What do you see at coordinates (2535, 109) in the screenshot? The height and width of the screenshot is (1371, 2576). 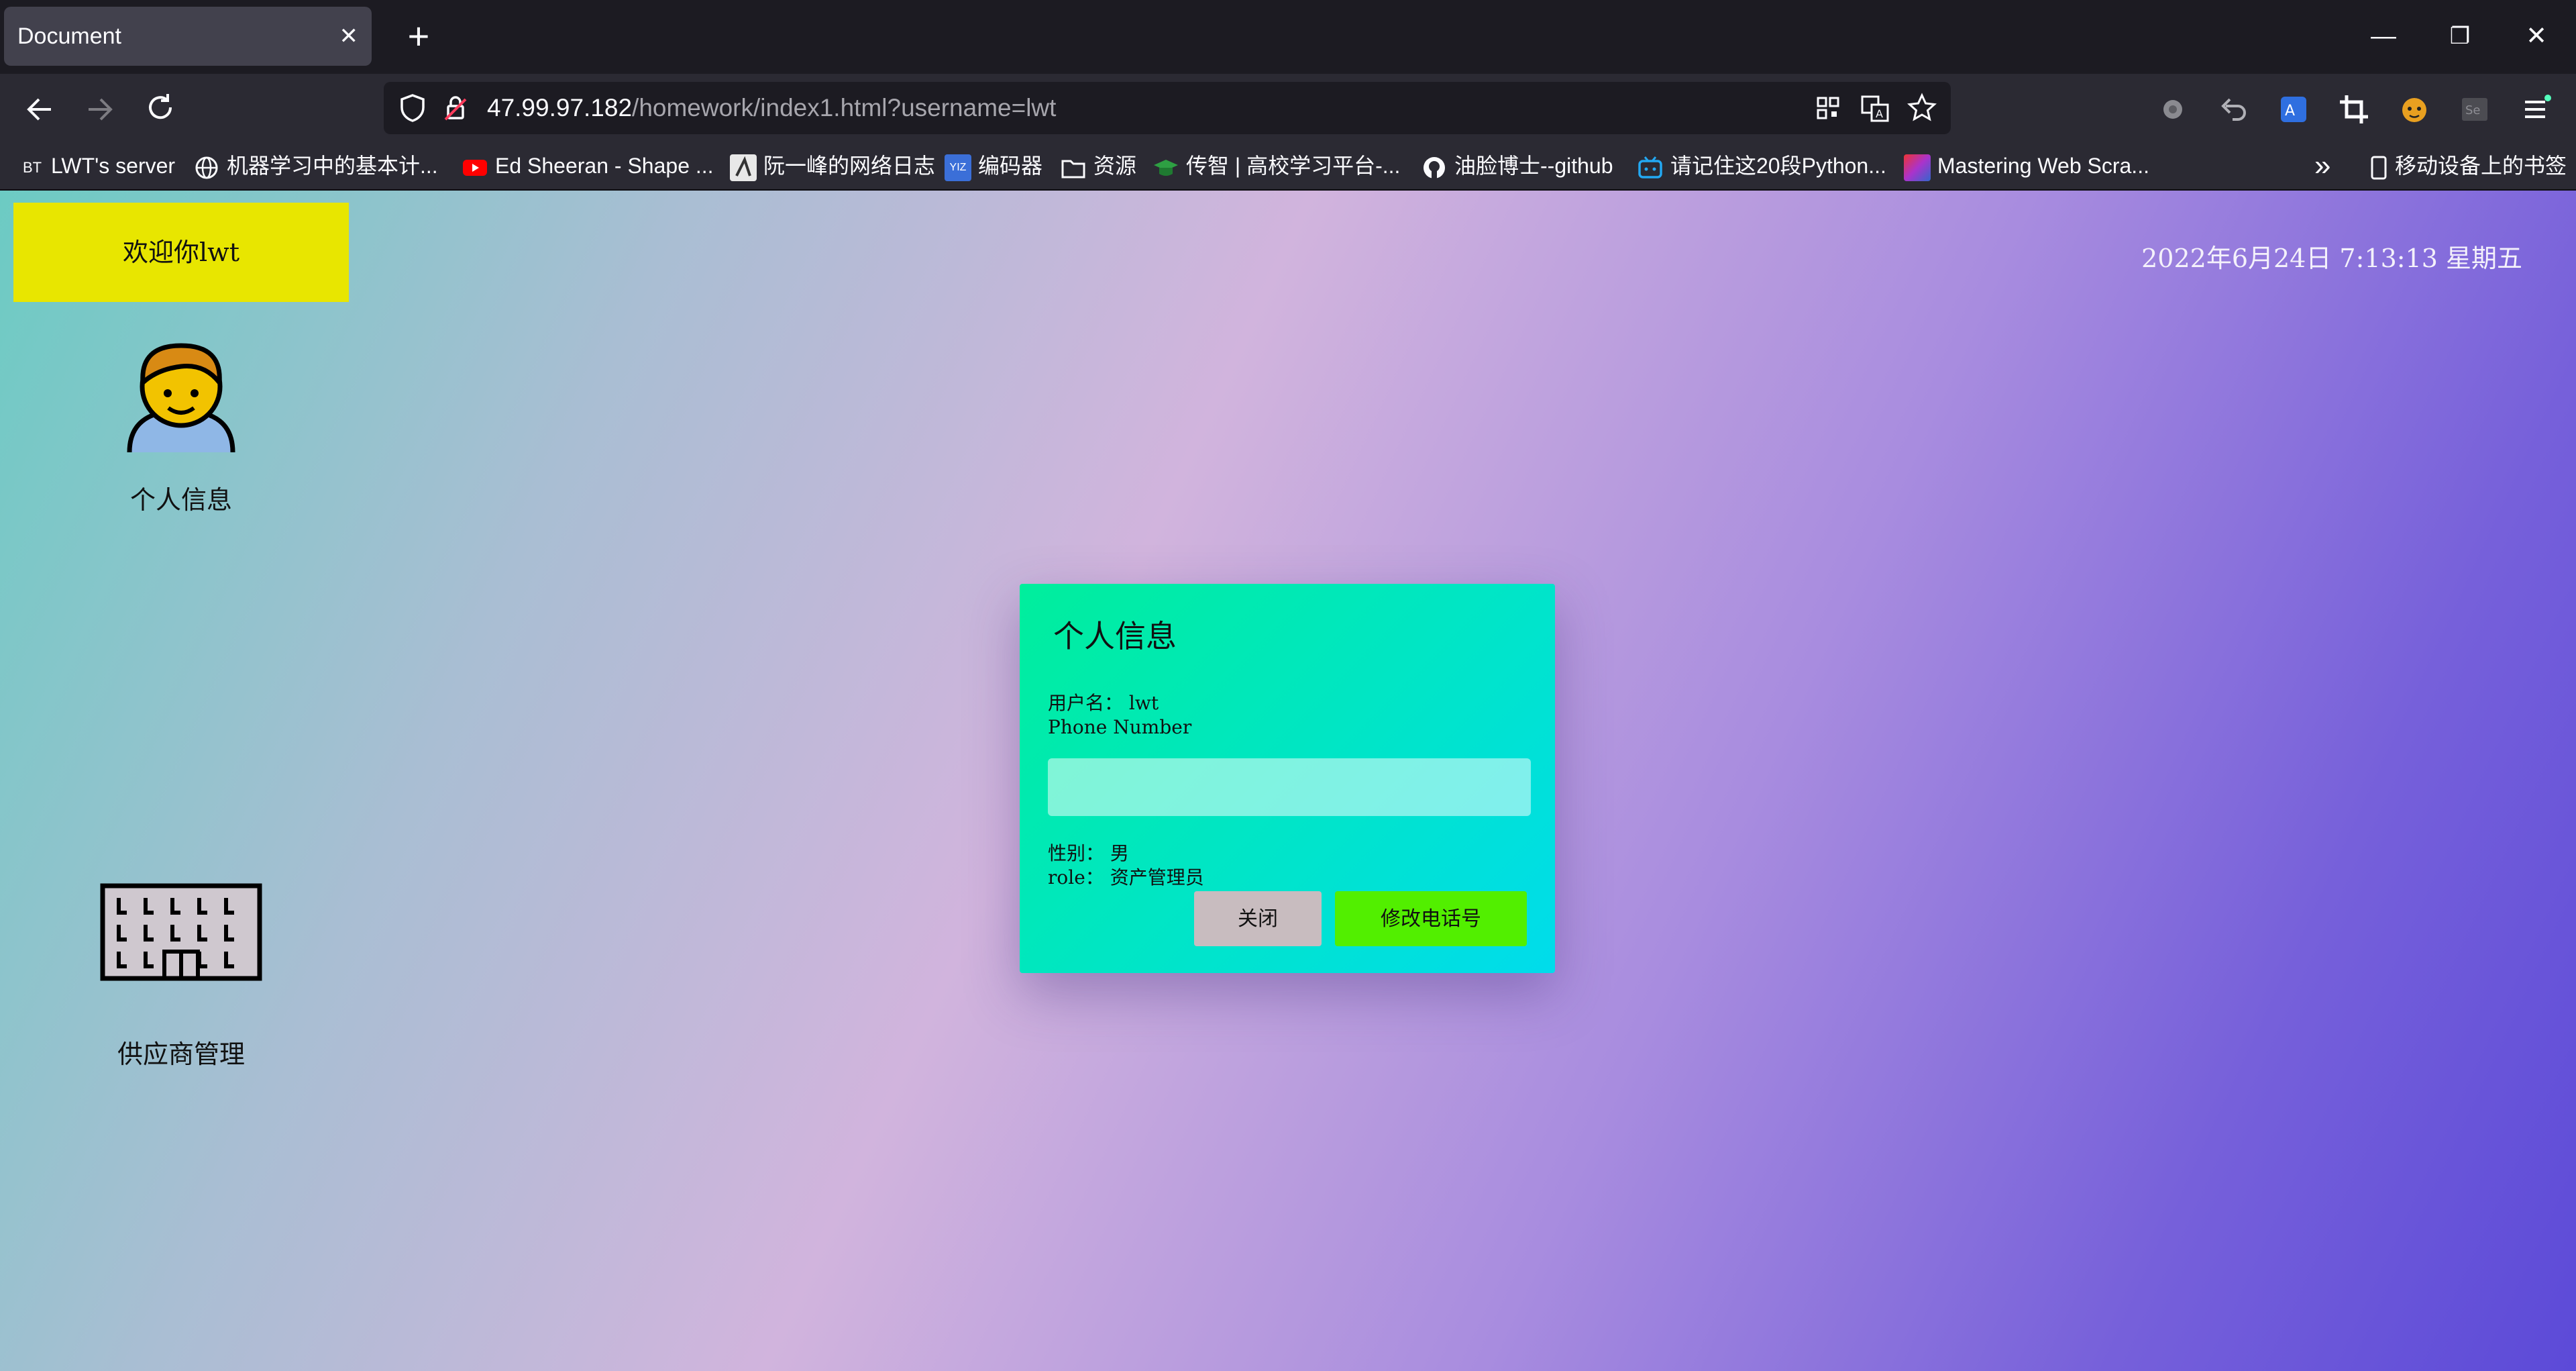 I see `menu-icon` at bounding box center [2535, 109].